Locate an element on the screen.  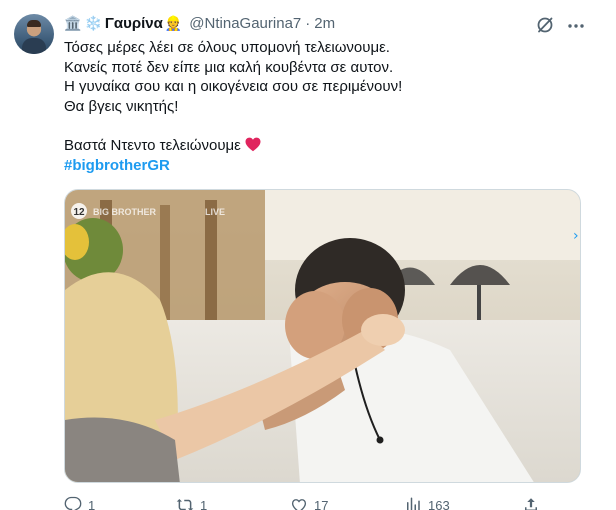
like-count: 17 is located at coordinates (321, 503).